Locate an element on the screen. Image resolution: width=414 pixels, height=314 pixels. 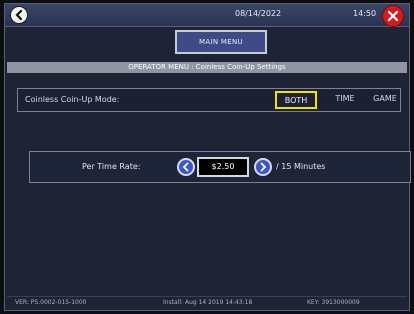
per-time-rate-value: $2.50 is located at coordinates (223, 167).